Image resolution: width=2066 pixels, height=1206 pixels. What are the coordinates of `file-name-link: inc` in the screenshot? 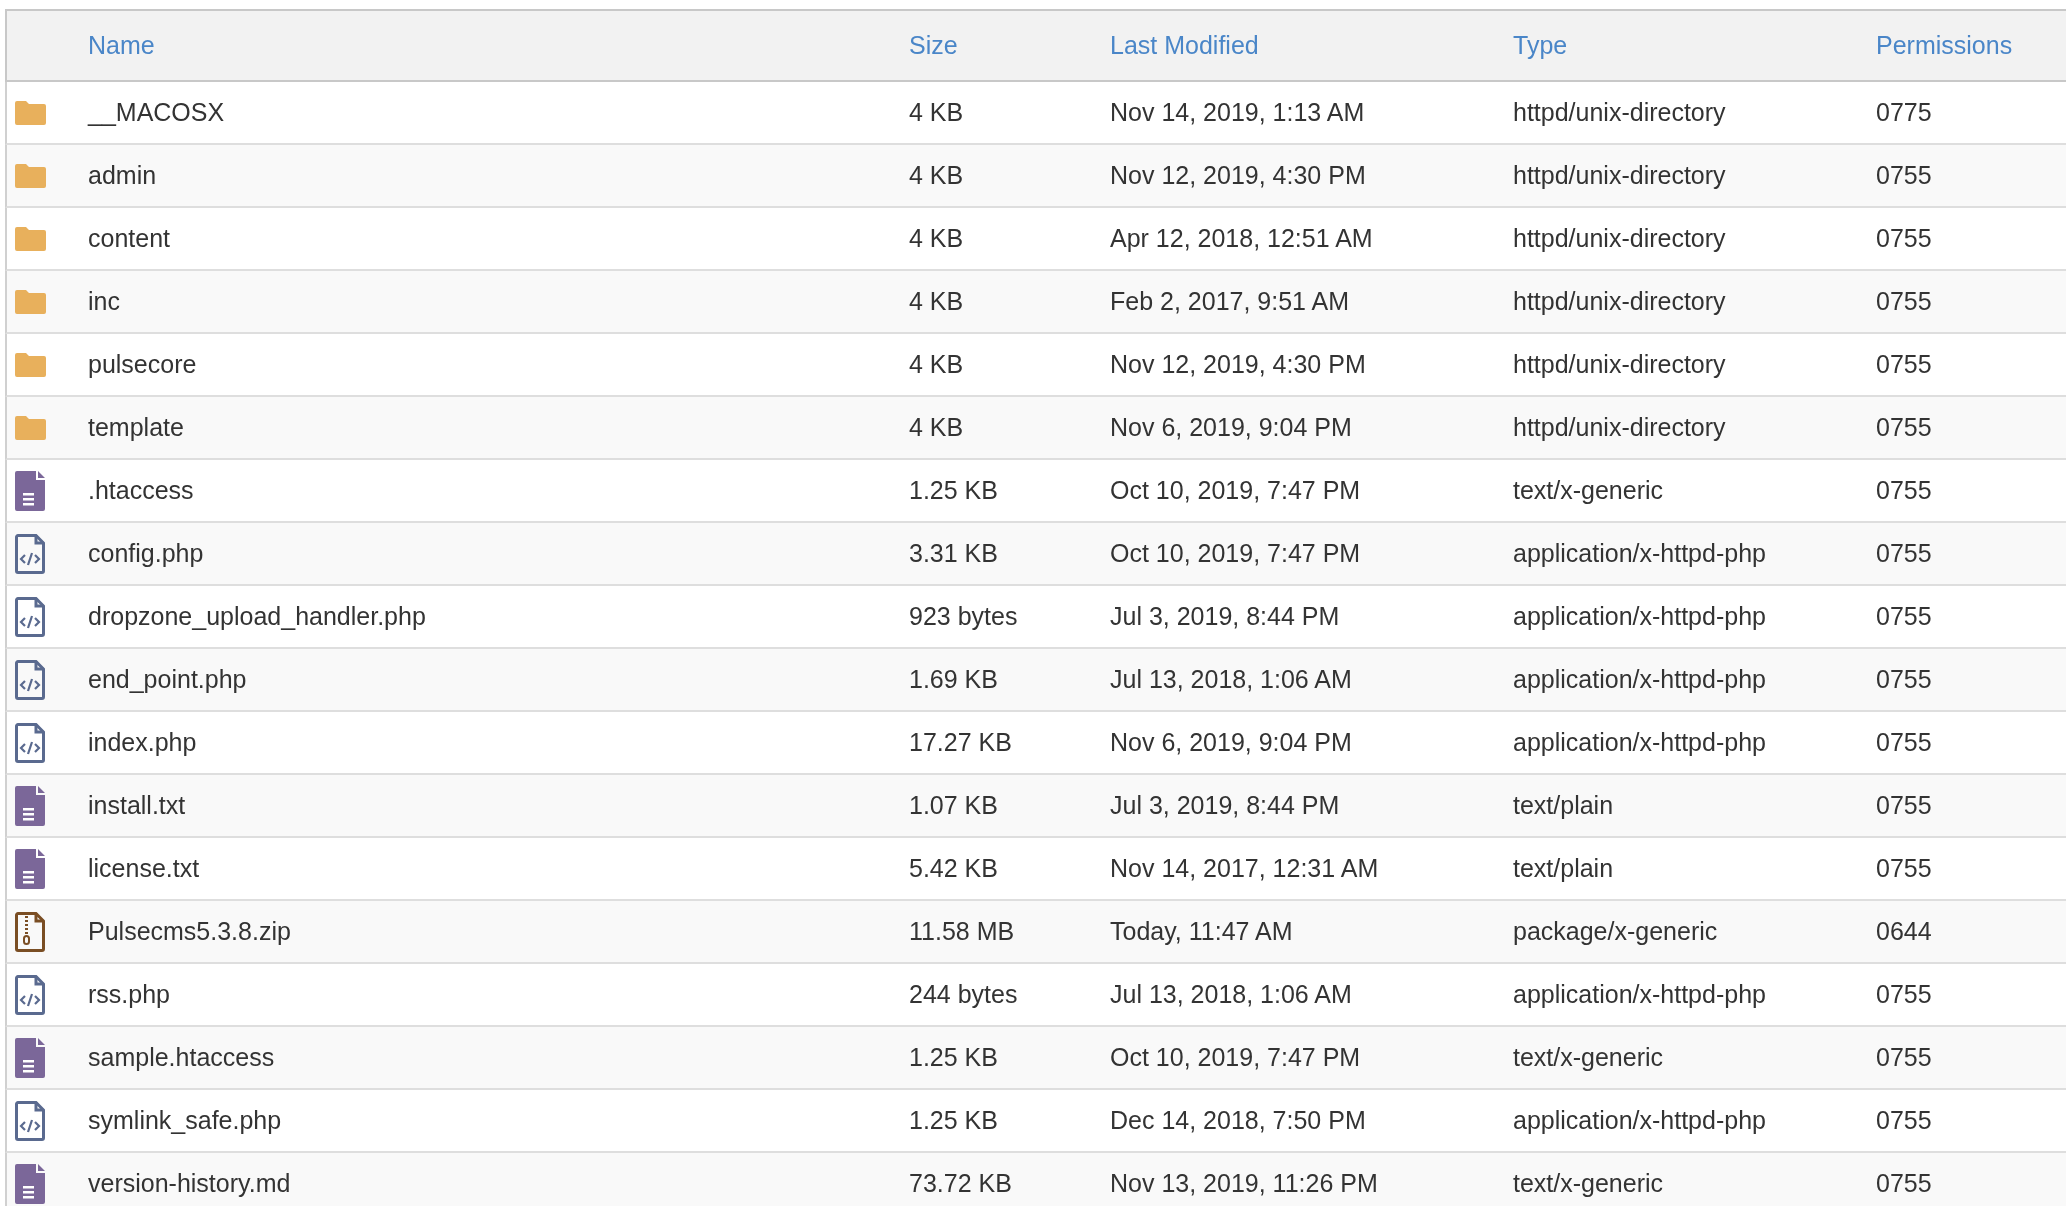 It's located at (104, 301).